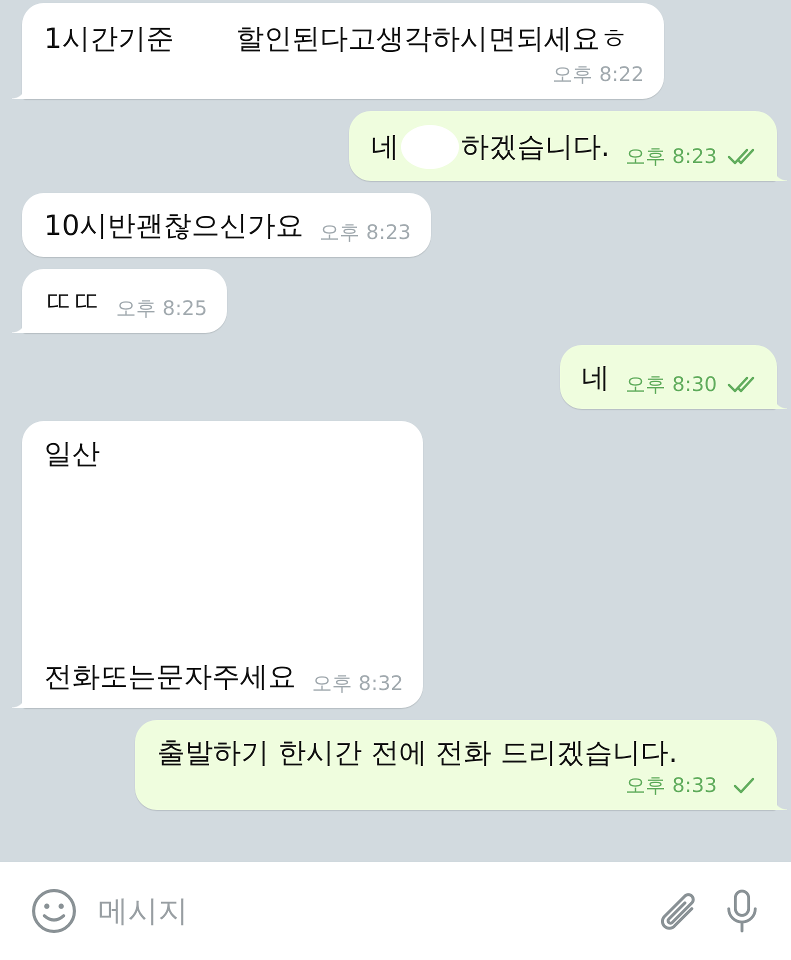 The width and height of the screenshot is (791, 960). Describe the element at coordinates (535, 147) in the screenshot. I see `message-text: 하겠습니다.` at that location.